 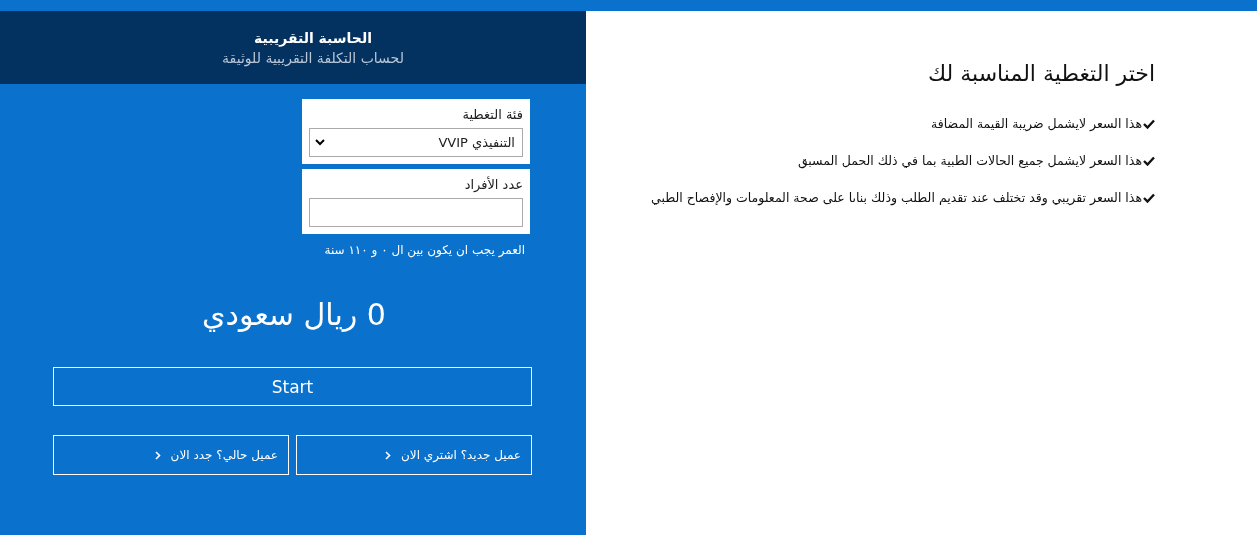 What do you see at coordinates (292, 386) in the screenshot?
I see `start-button: Start` at bounding box center [292, 386].